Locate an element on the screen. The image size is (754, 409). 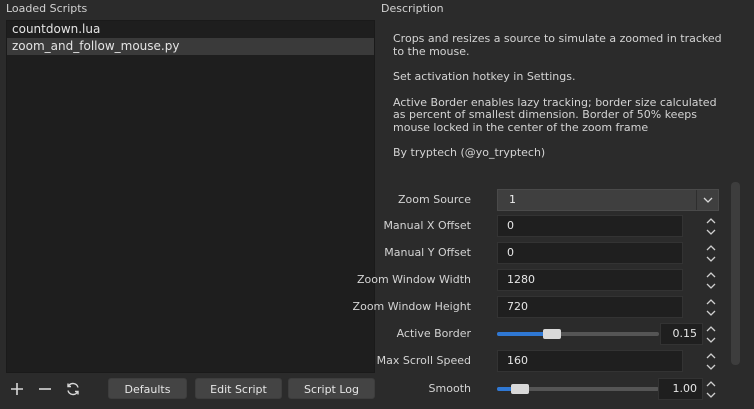
max-scroll-speed-row: Max Scroll Speed 160 is located at coordinates (549, 361).